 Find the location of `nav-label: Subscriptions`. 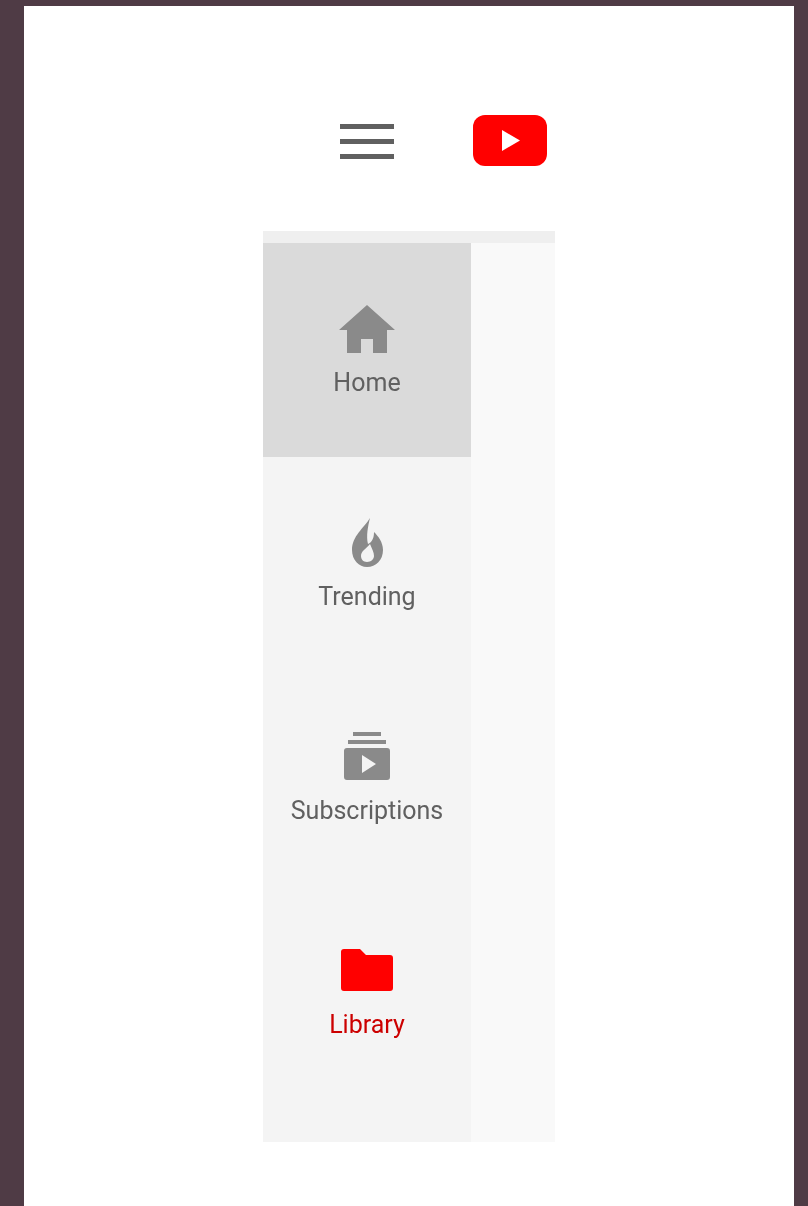

nav-label: Subscriptions is located at coordinates (367, 811).